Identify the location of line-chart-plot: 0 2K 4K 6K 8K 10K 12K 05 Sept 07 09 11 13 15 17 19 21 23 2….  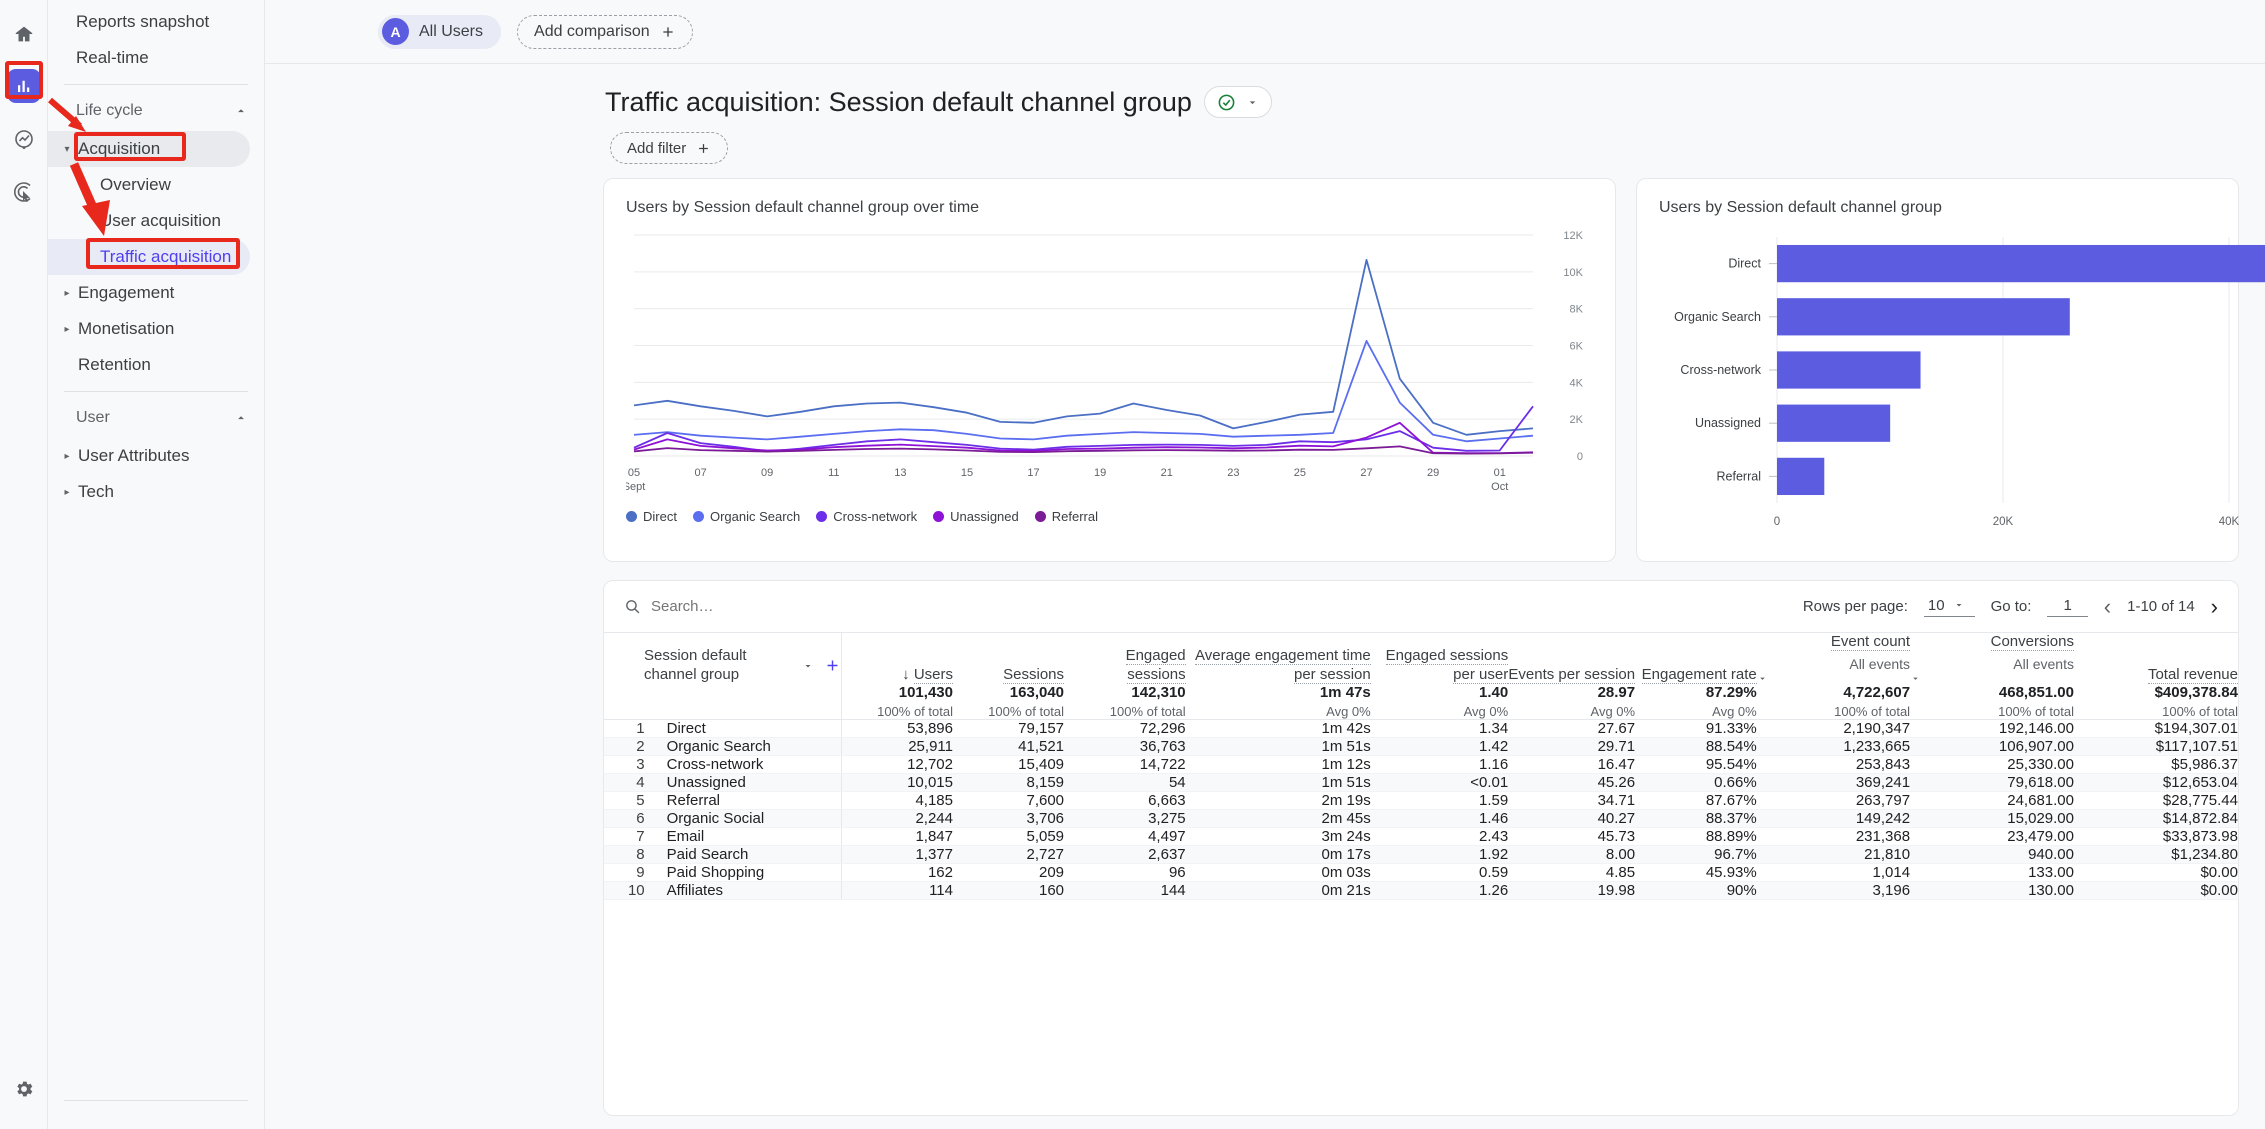
(1109, 366).